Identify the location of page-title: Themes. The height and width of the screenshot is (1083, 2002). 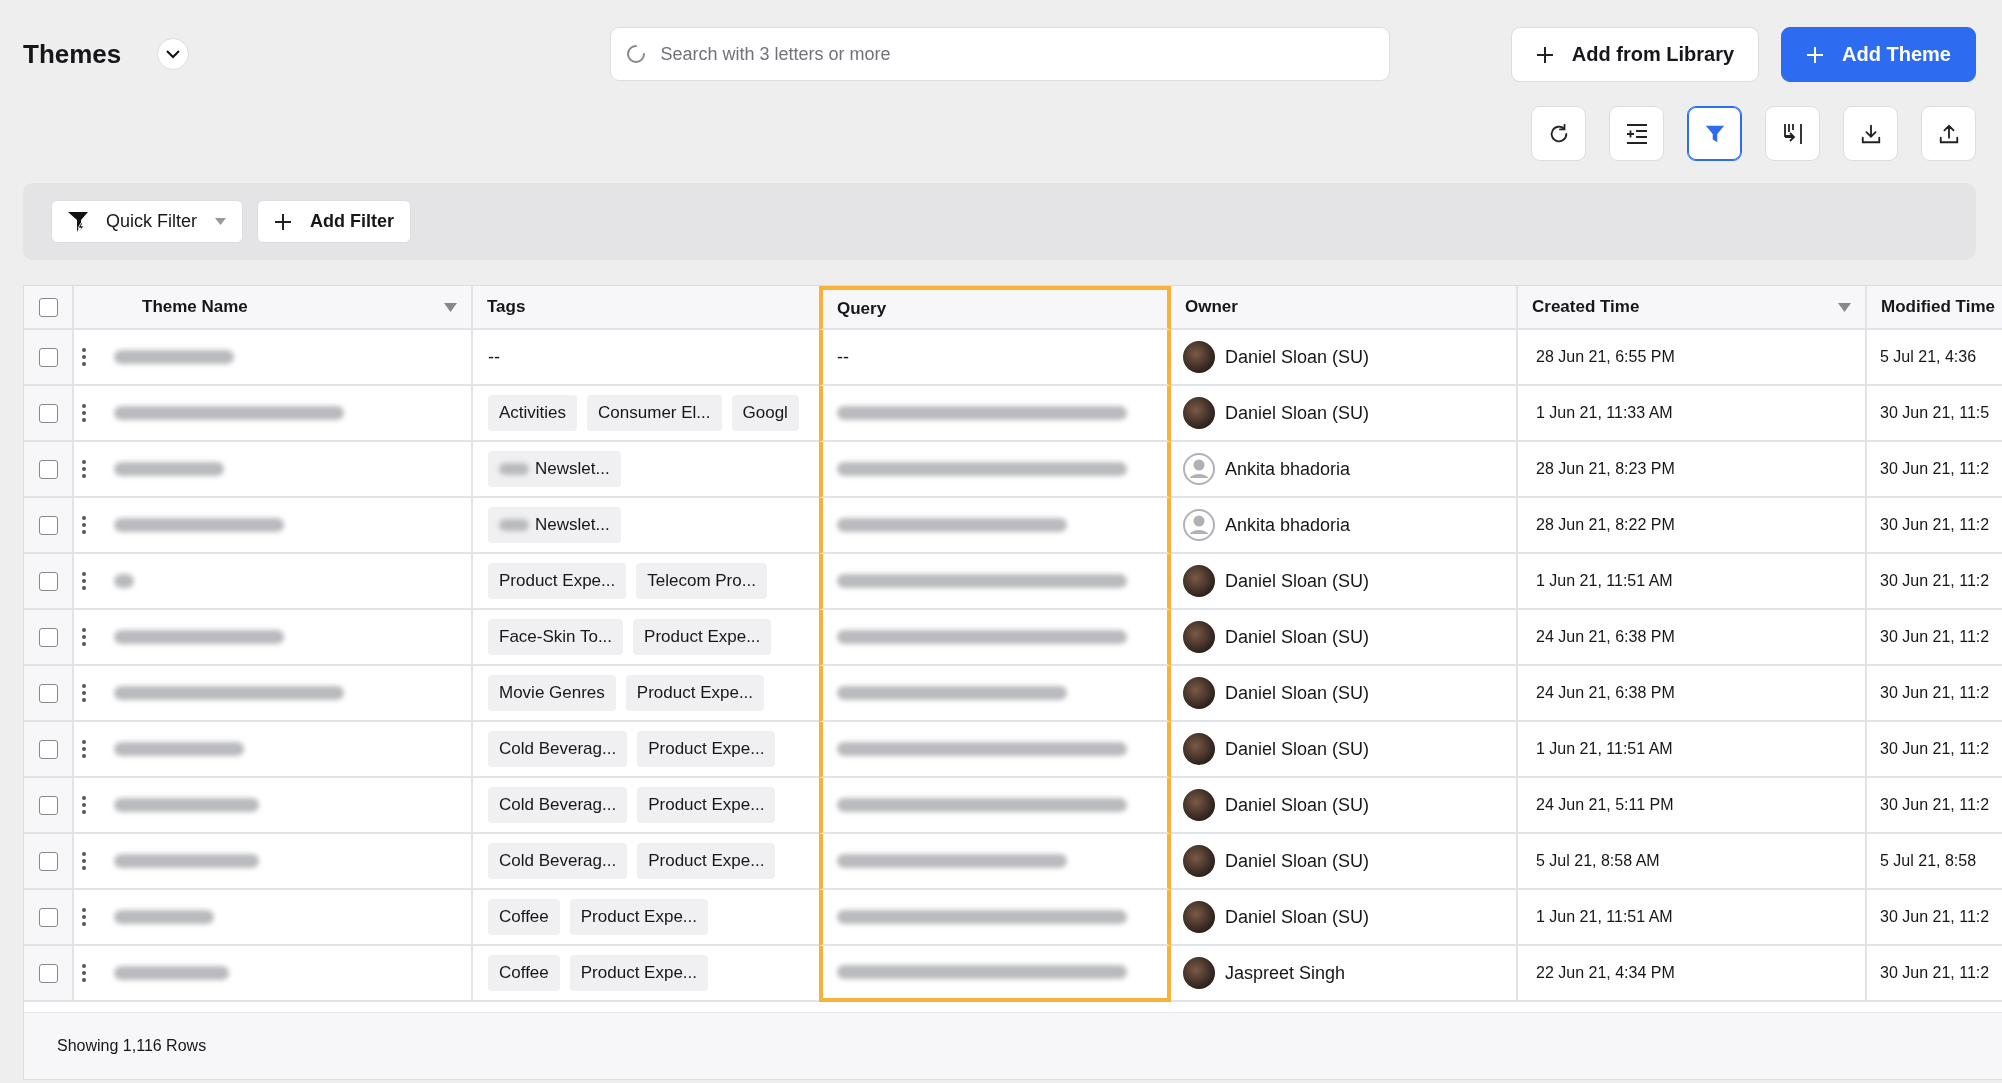
(72, 54).